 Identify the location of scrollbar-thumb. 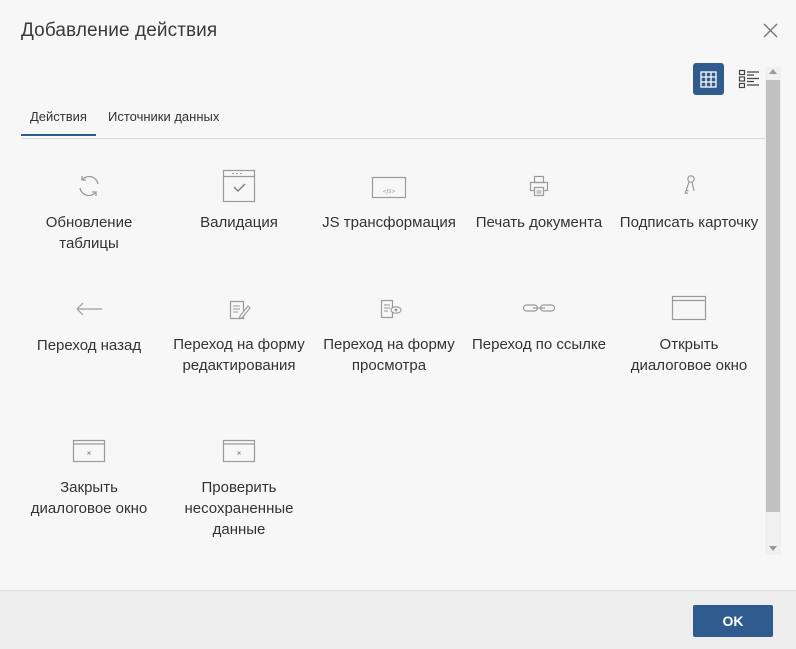
(773, 296).